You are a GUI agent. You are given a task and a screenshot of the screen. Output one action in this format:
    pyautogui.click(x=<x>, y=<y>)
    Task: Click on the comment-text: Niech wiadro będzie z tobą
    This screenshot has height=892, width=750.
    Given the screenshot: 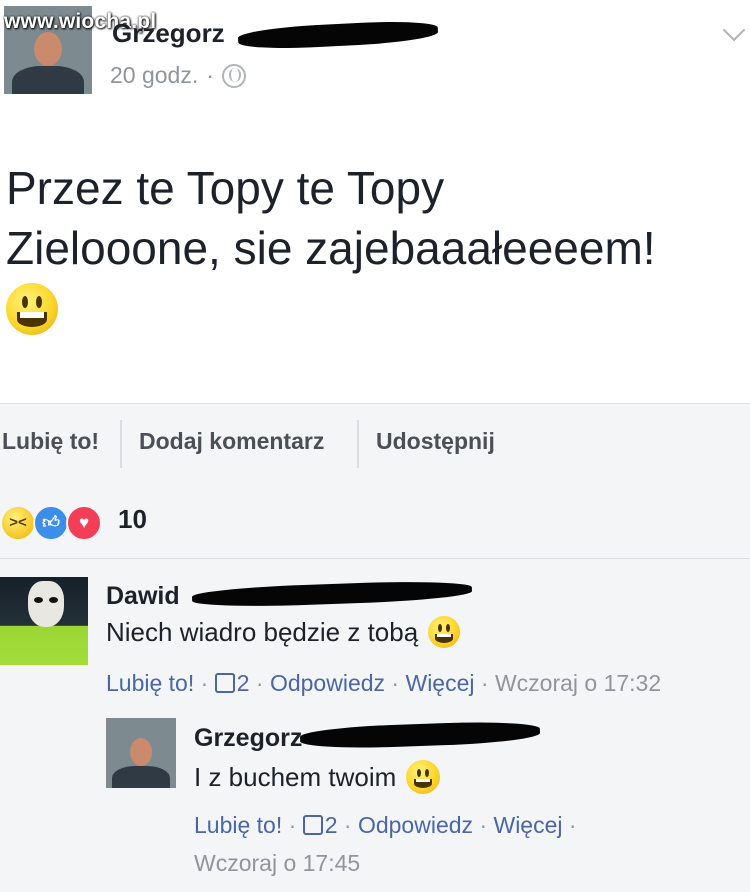 What is the action you would take?
    pyautogui.click(x=283, y=632)
    